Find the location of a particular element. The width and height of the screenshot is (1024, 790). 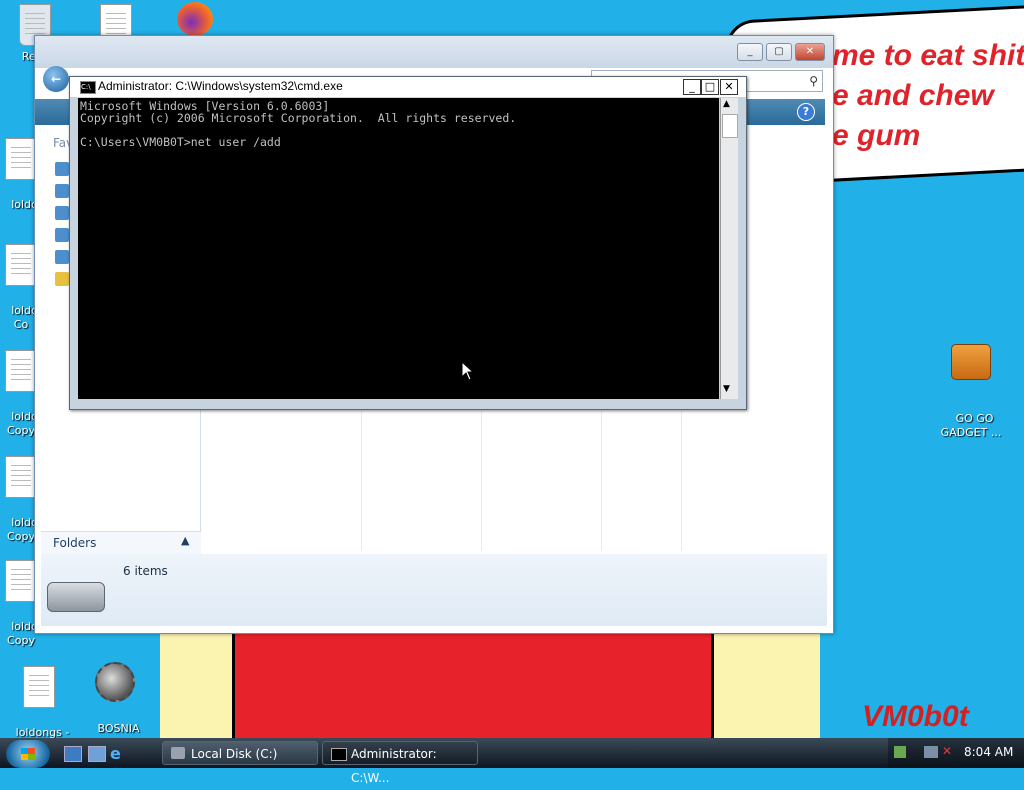

desktop-icon-firefox is located at coordinates (195, 19).